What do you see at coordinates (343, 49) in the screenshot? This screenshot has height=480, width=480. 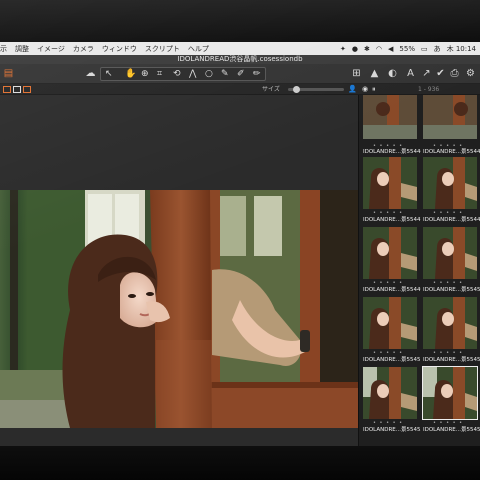 I see `dropbox-icon: ✦` at bounding box center [343, 49].